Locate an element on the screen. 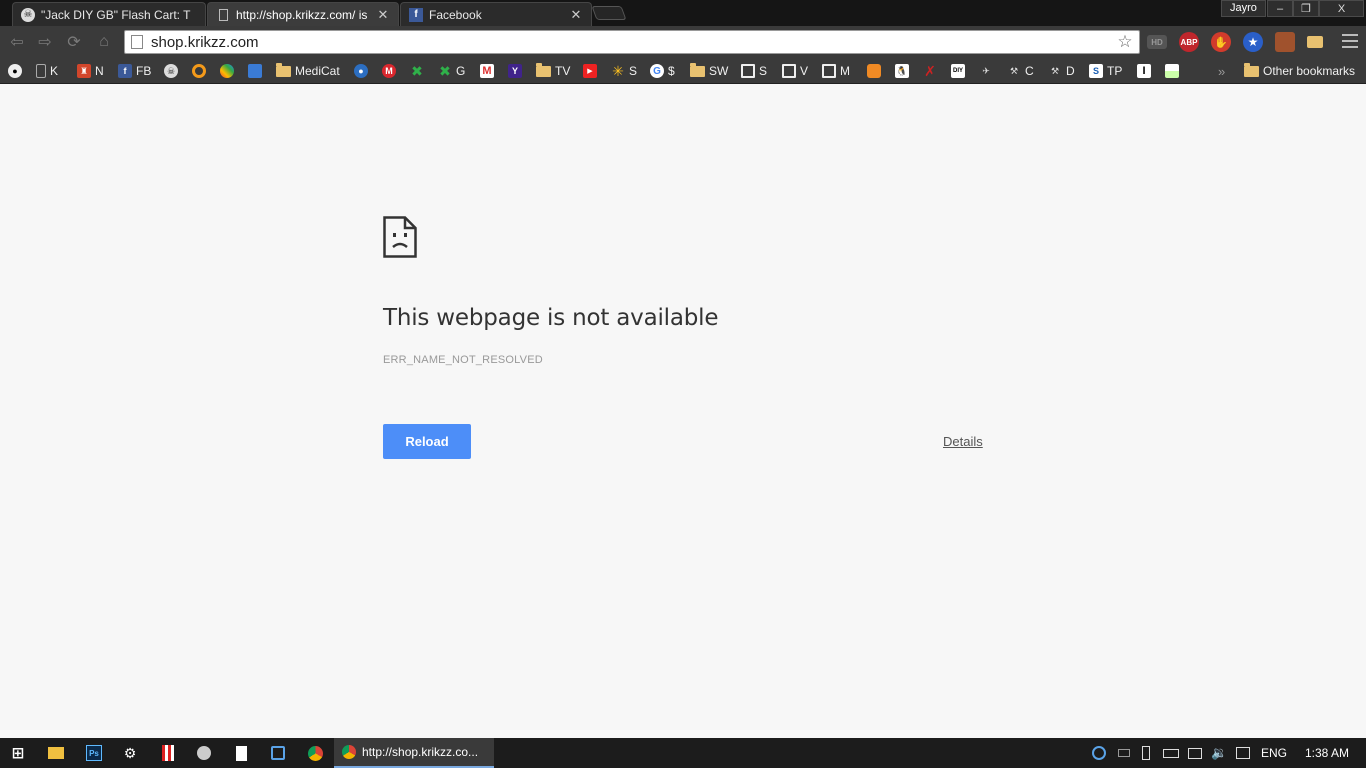 This screenshot has height=768, width=1366. x-logo-icon: ✗ is located at coordinates (930, 70).